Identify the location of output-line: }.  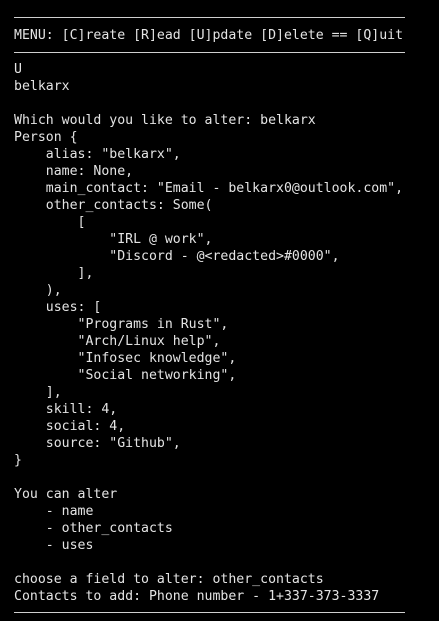
(18, 460).